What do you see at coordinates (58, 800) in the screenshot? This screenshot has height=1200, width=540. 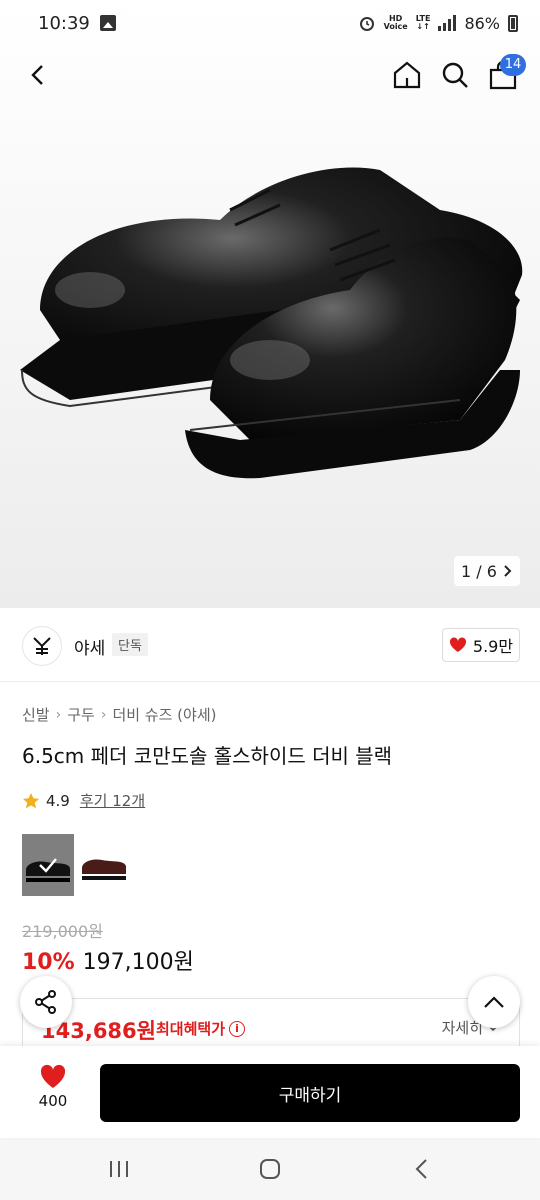 I see `rating-value: 4.9` at bounding box center [58, 800].